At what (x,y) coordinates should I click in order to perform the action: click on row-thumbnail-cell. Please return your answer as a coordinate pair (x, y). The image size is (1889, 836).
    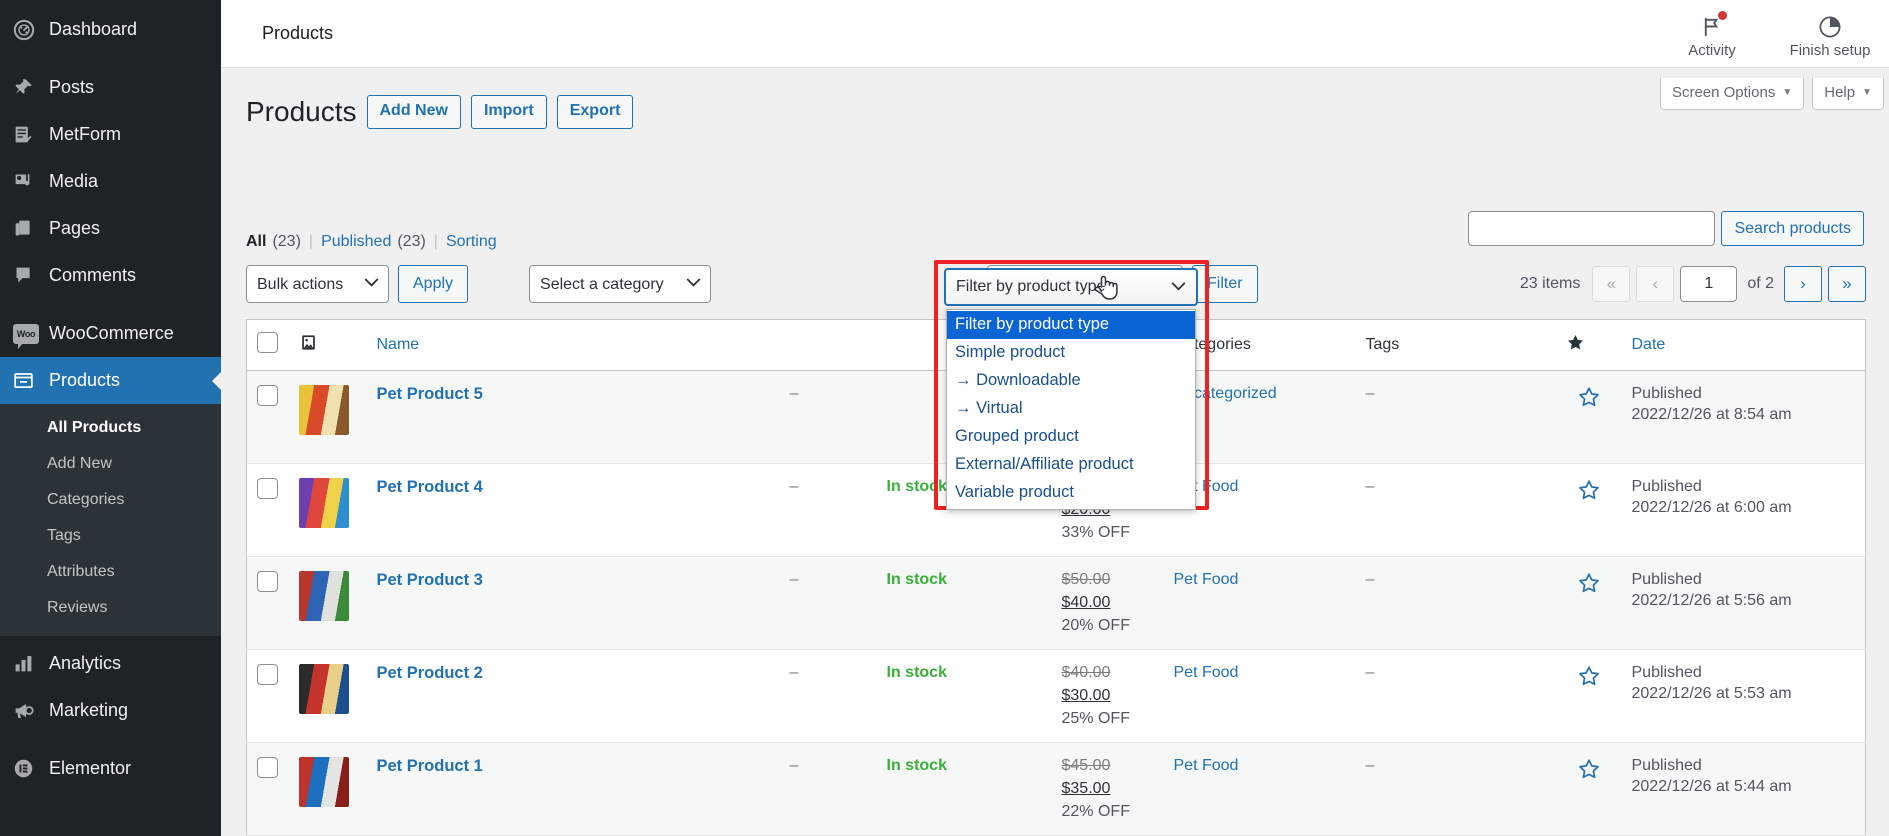
    Looking at the image, I should click on (327, 696).